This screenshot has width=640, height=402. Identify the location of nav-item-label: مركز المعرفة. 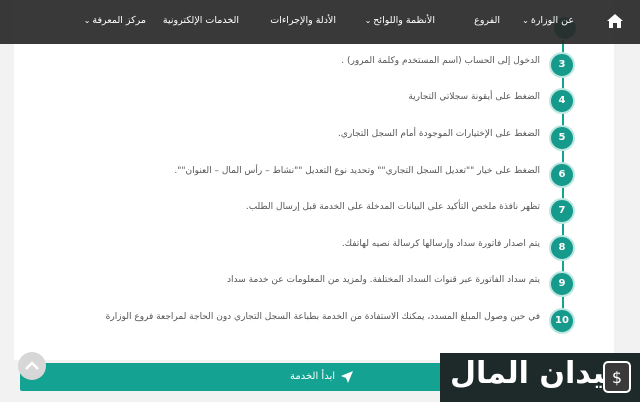
(119, 20).